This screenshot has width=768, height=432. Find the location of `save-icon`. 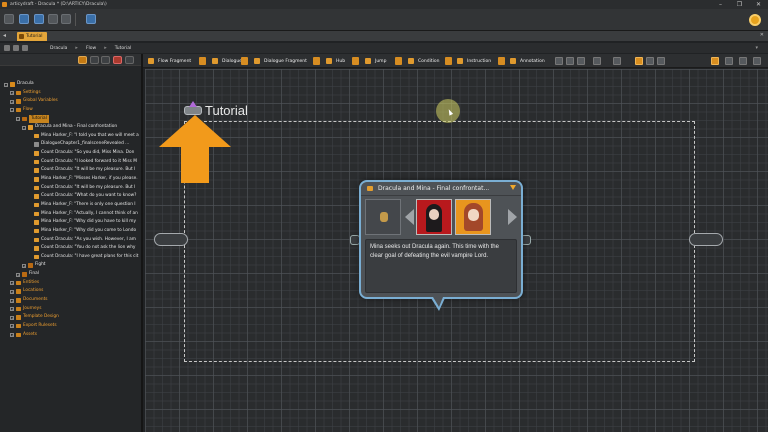

save-icon is located at coordinates (39, 19).